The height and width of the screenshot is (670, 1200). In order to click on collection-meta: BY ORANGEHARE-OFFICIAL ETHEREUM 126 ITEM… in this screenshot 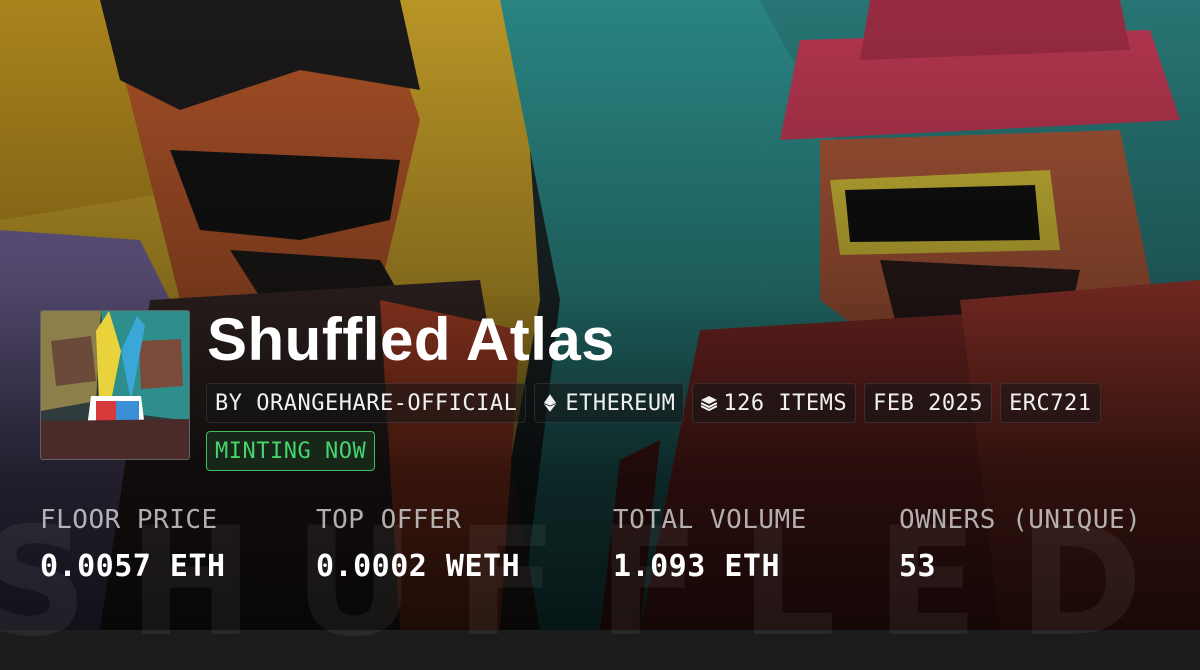, I will do `click(686, 431)`.